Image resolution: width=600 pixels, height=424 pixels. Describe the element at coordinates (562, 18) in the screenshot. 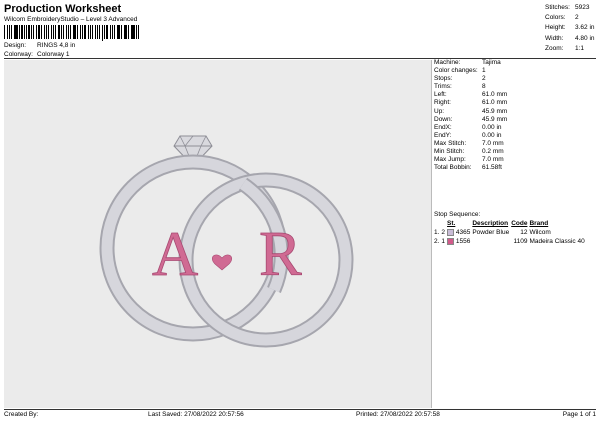

I see `stat-colors: Colors: 2` at that location.